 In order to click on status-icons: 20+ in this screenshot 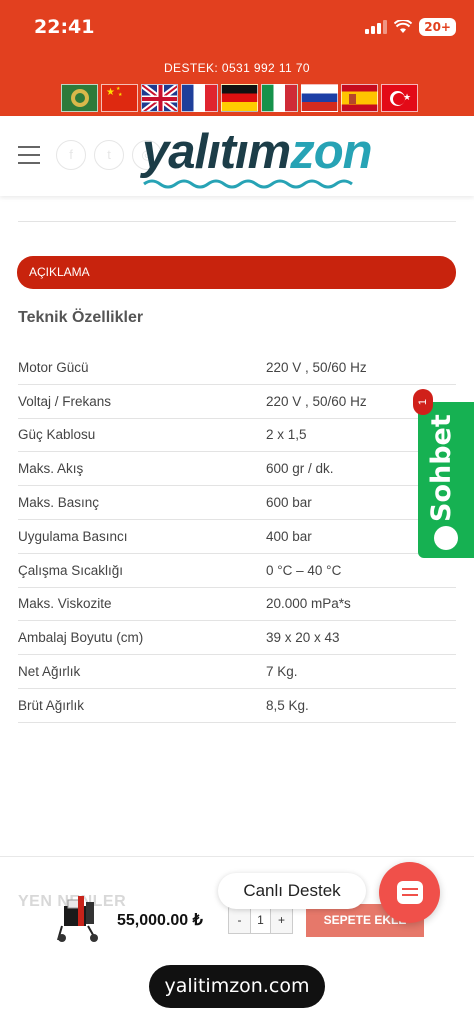, I will do `click(410, 27)`.